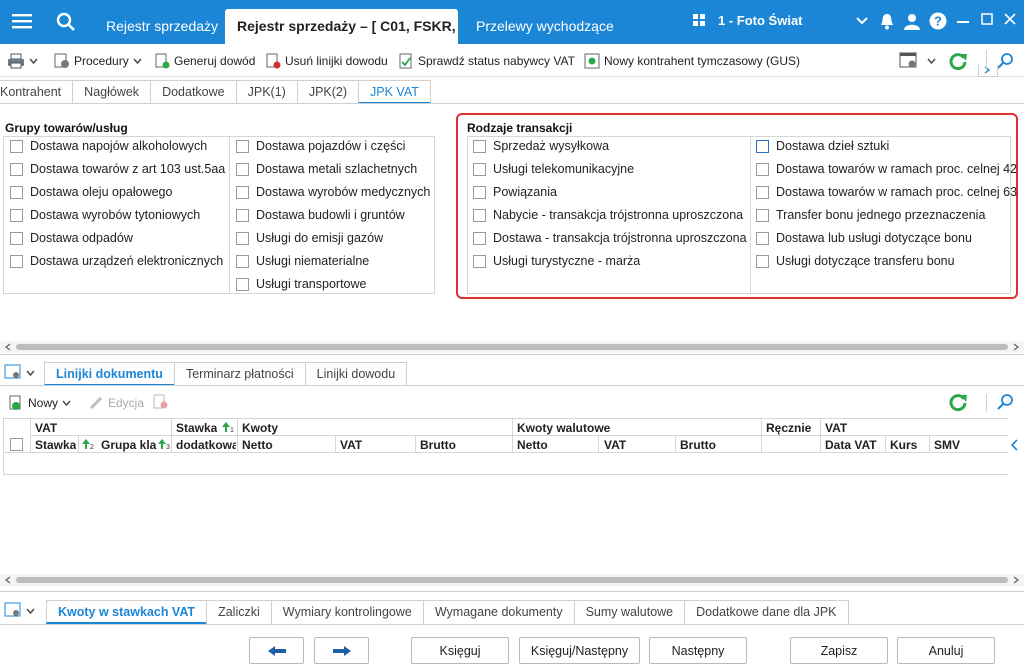 The height and width of the screenshot is (671, 1024). I want to click on tab-wymagane-dokumenty: Wymagane dokumenty, so click(498, 612).